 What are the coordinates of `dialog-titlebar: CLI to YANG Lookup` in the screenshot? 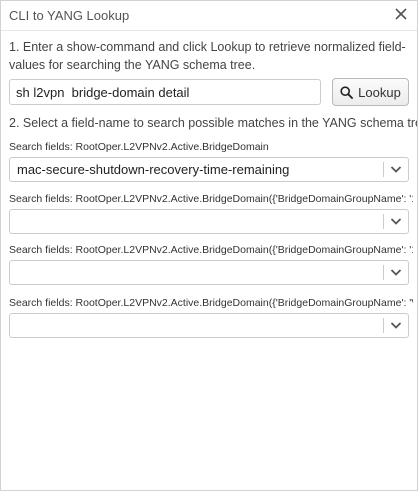 It's located at (209, 16).